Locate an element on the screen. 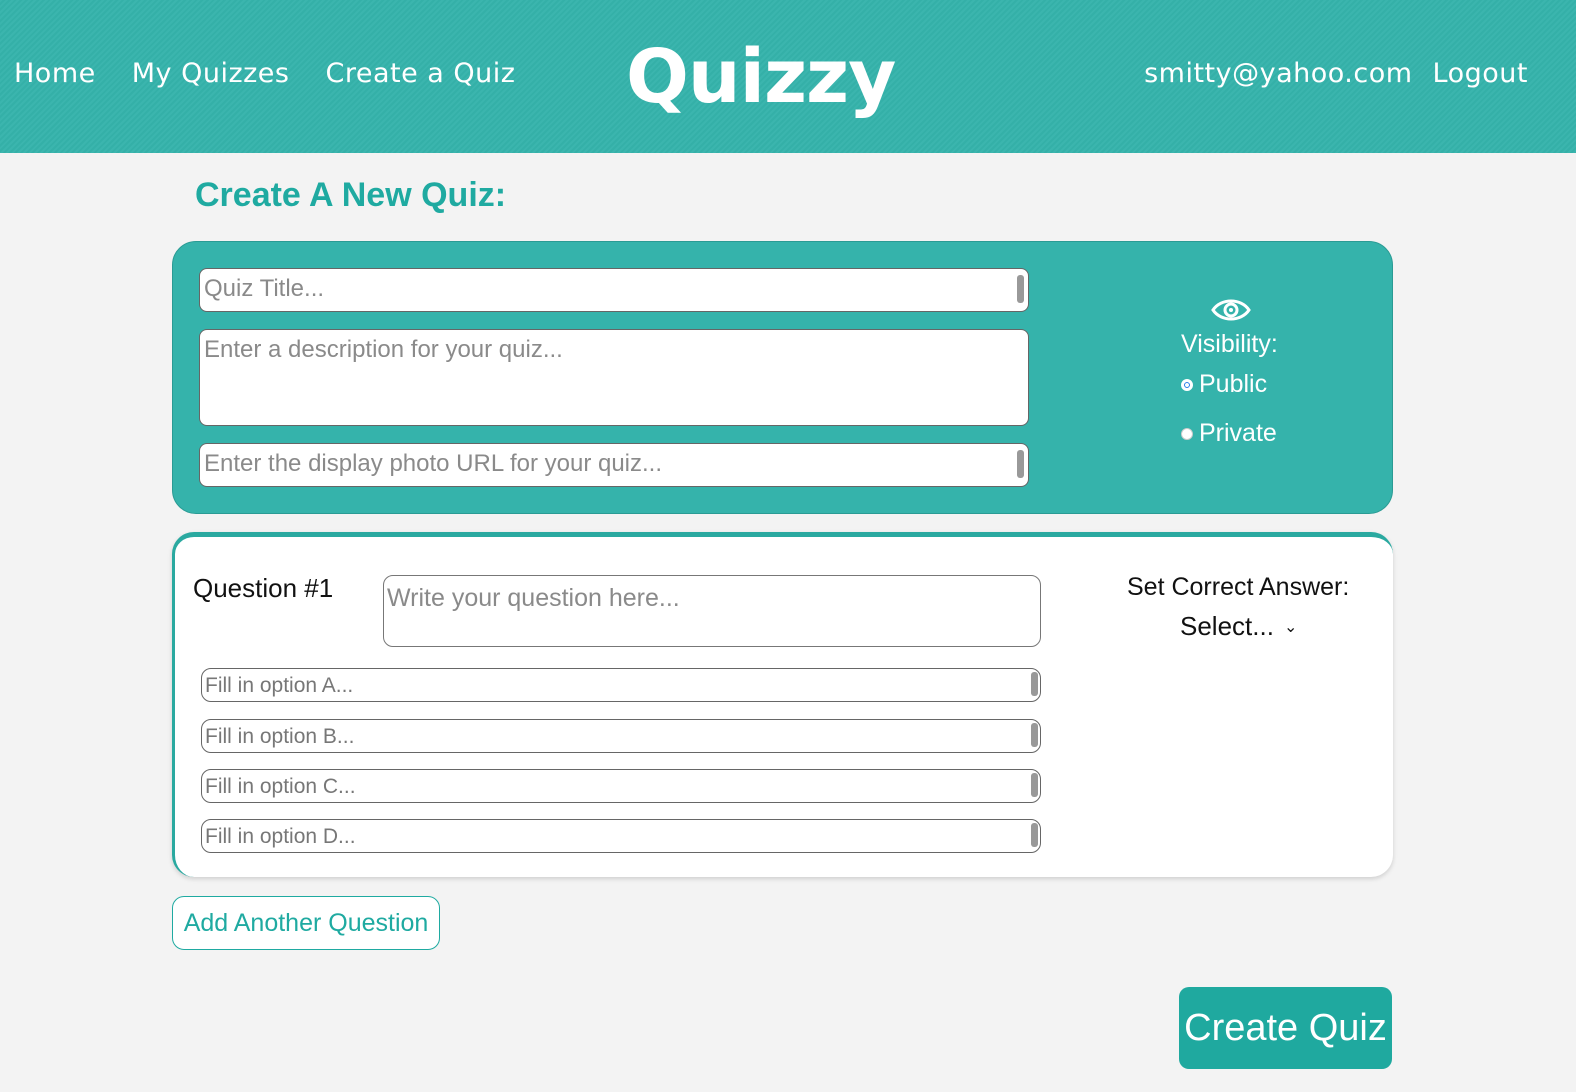  visibility-label: Visibility: is located at coordinates (1229, 344).